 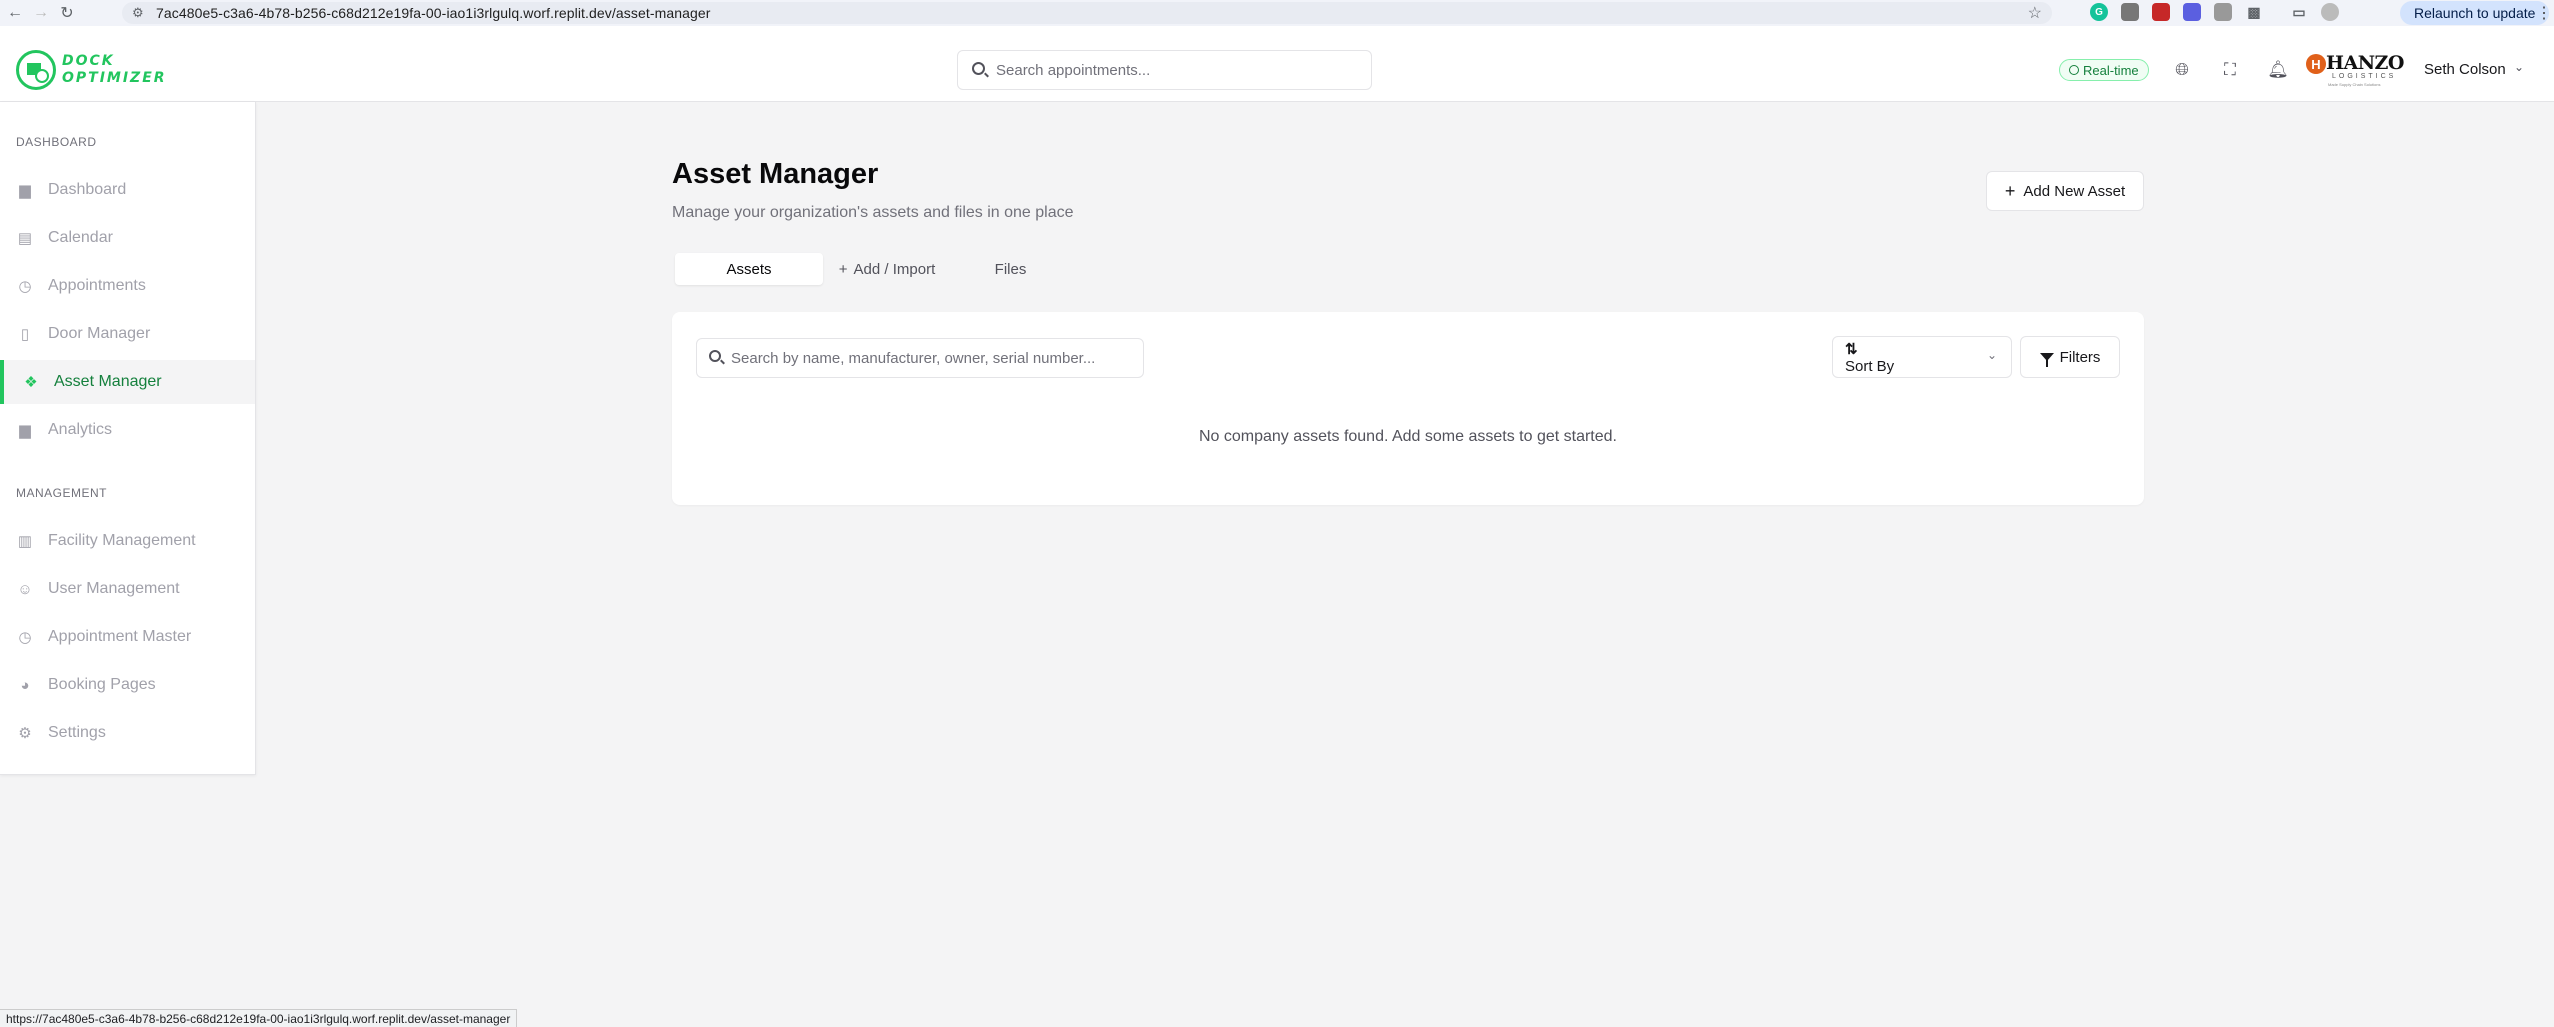 What do you see at coordinates (1176, 70) in the screenshot?
I see `appointment-search-input` at bounding box center [1176, 70].